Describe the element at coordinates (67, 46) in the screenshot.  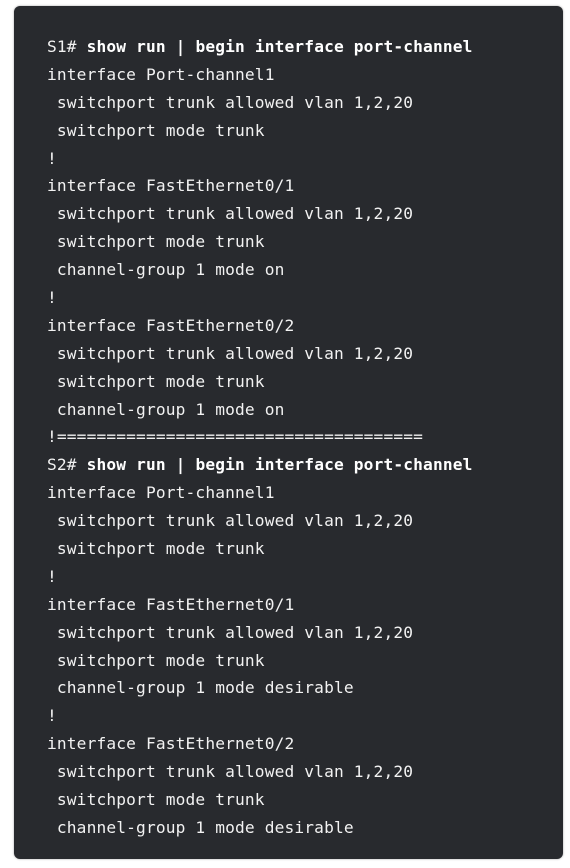
I see `prompt: S1#` at that location.